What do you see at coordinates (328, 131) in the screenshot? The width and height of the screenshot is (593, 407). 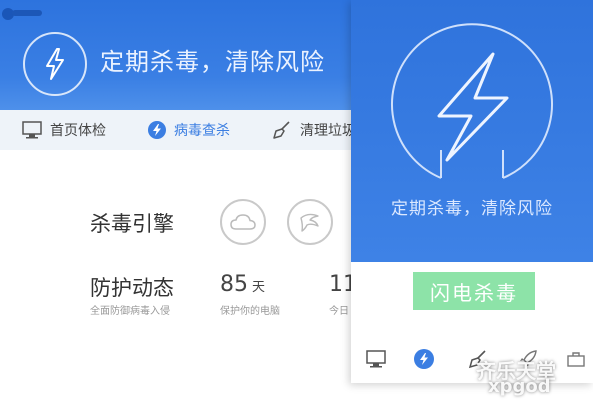 I see `tab-label: 清理垃圾` at bounding box center [328, 131].